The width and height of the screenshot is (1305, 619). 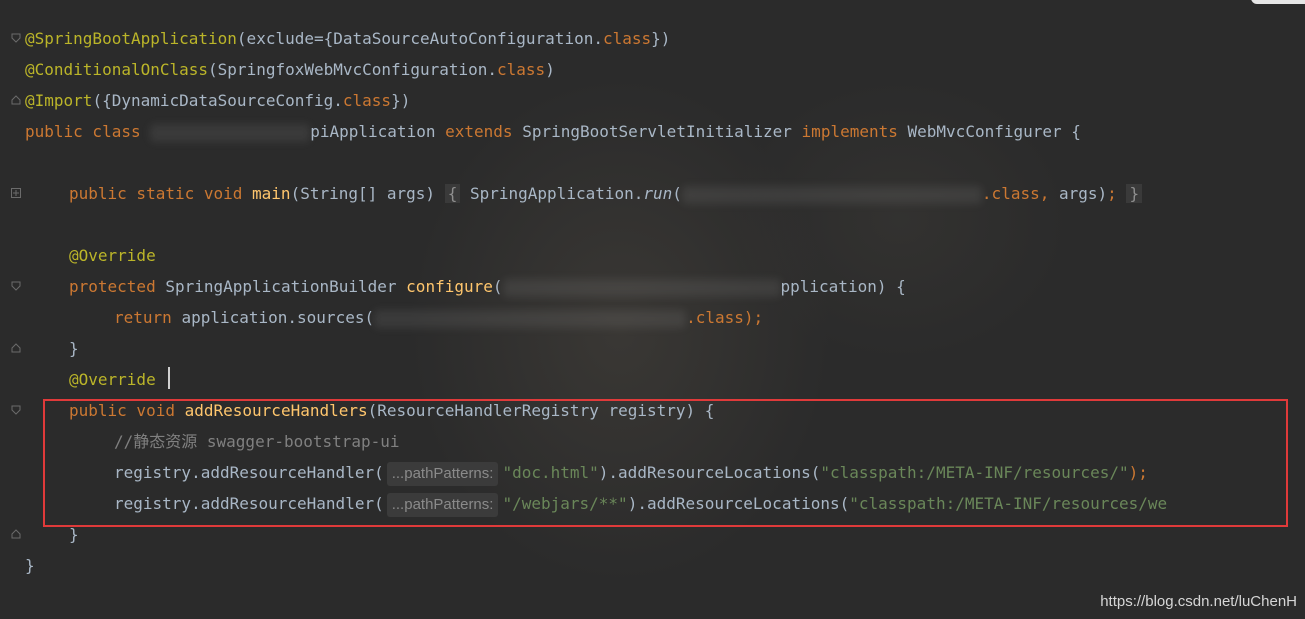 What do you see at coordinates (419, 38) in the screenshot?
I see `code-text: (exclude={DataSourceAutoConfiguration.` at bounding box center [419, 38].